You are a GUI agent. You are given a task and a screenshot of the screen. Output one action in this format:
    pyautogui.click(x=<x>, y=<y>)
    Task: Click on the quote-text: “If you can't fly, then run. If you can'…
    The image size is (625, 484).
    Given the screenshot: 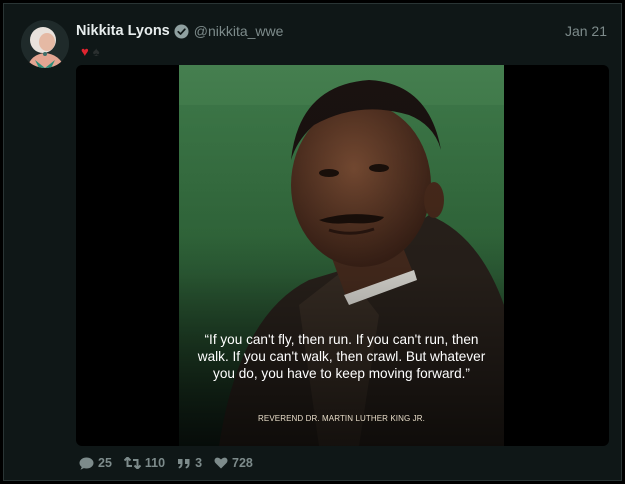 What is the action you would take?
    pyautogui.click(x=341, y=356)
    